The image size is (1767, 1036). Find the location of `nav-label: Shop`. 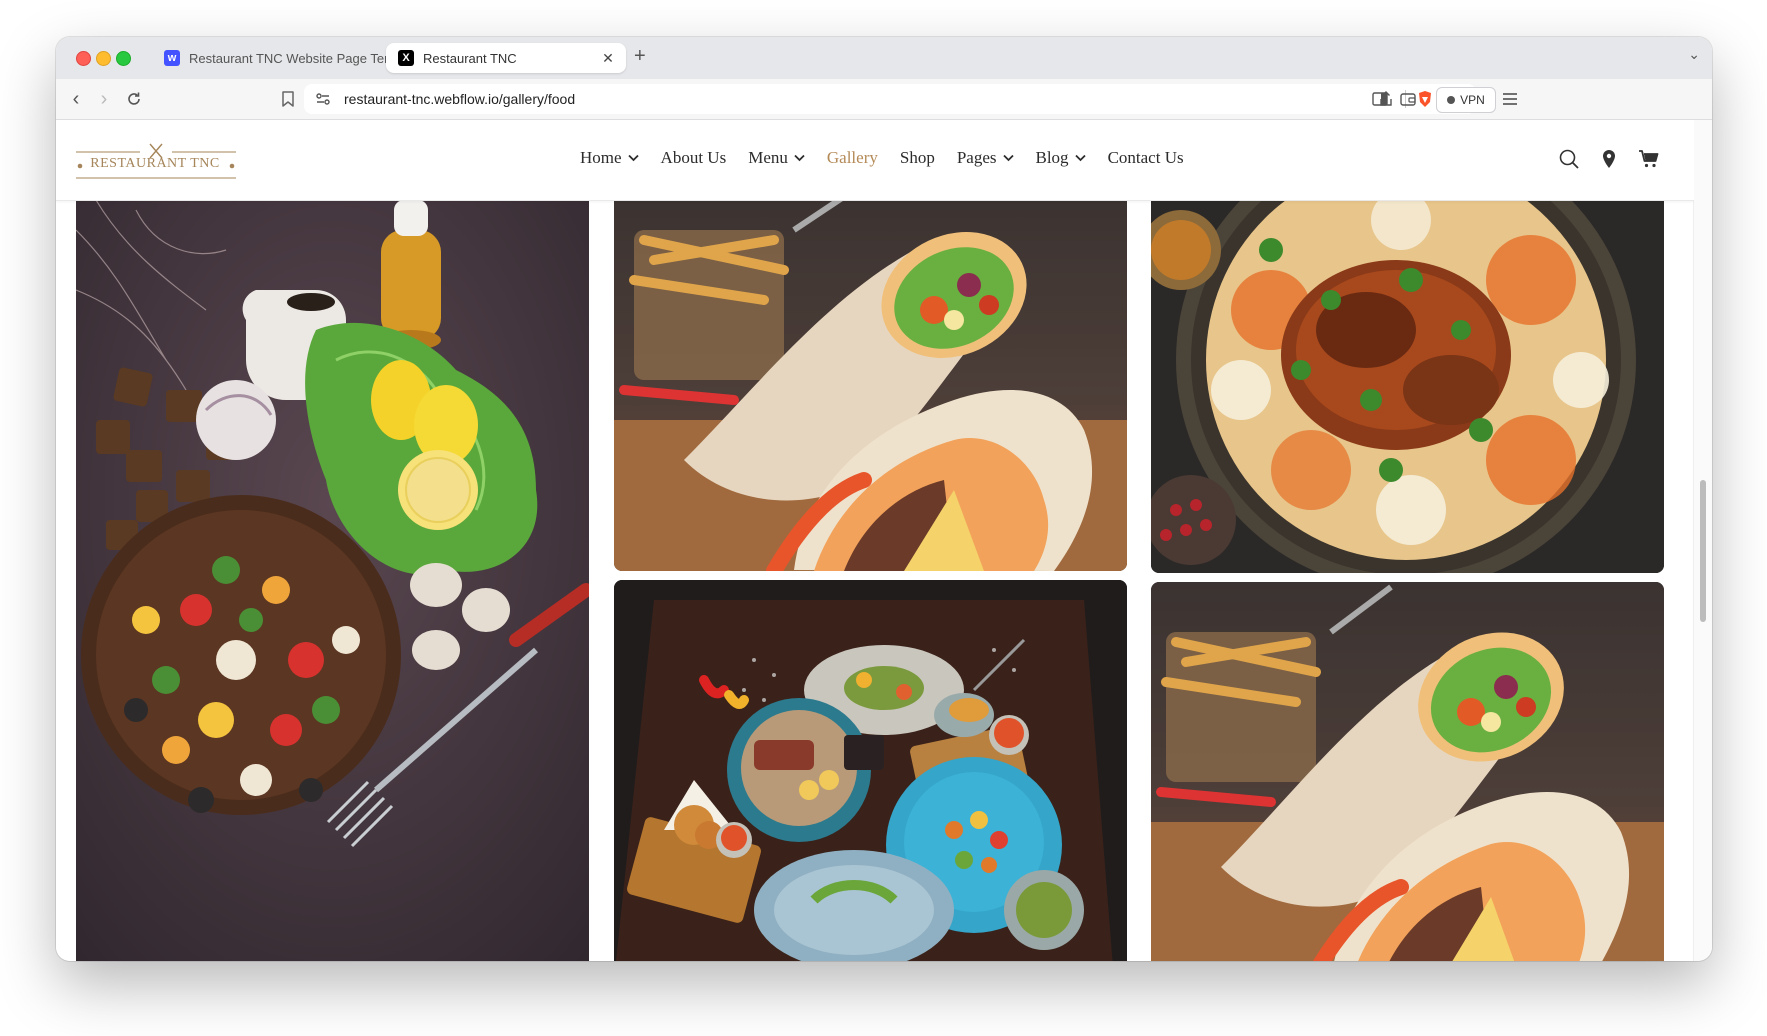

nav-label: Shop is located at coordinates (917, 157).